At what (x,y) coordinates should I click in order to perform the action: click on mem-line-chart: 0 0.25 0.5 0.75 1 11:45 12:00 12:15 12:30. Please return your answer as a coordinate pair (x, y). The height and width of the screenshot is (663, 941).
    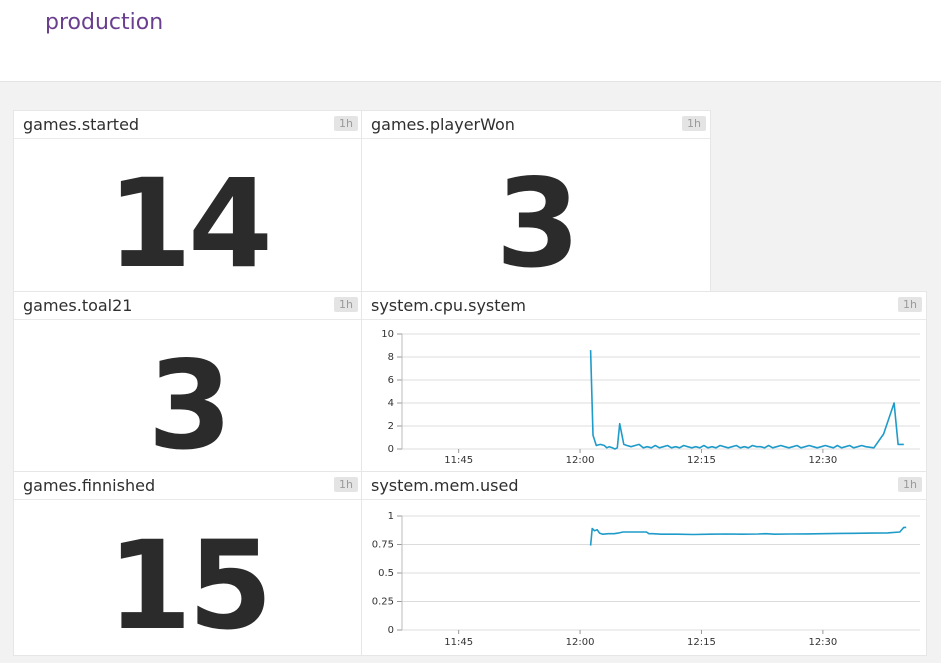
    Looking at the image, I should click on (644, 577).